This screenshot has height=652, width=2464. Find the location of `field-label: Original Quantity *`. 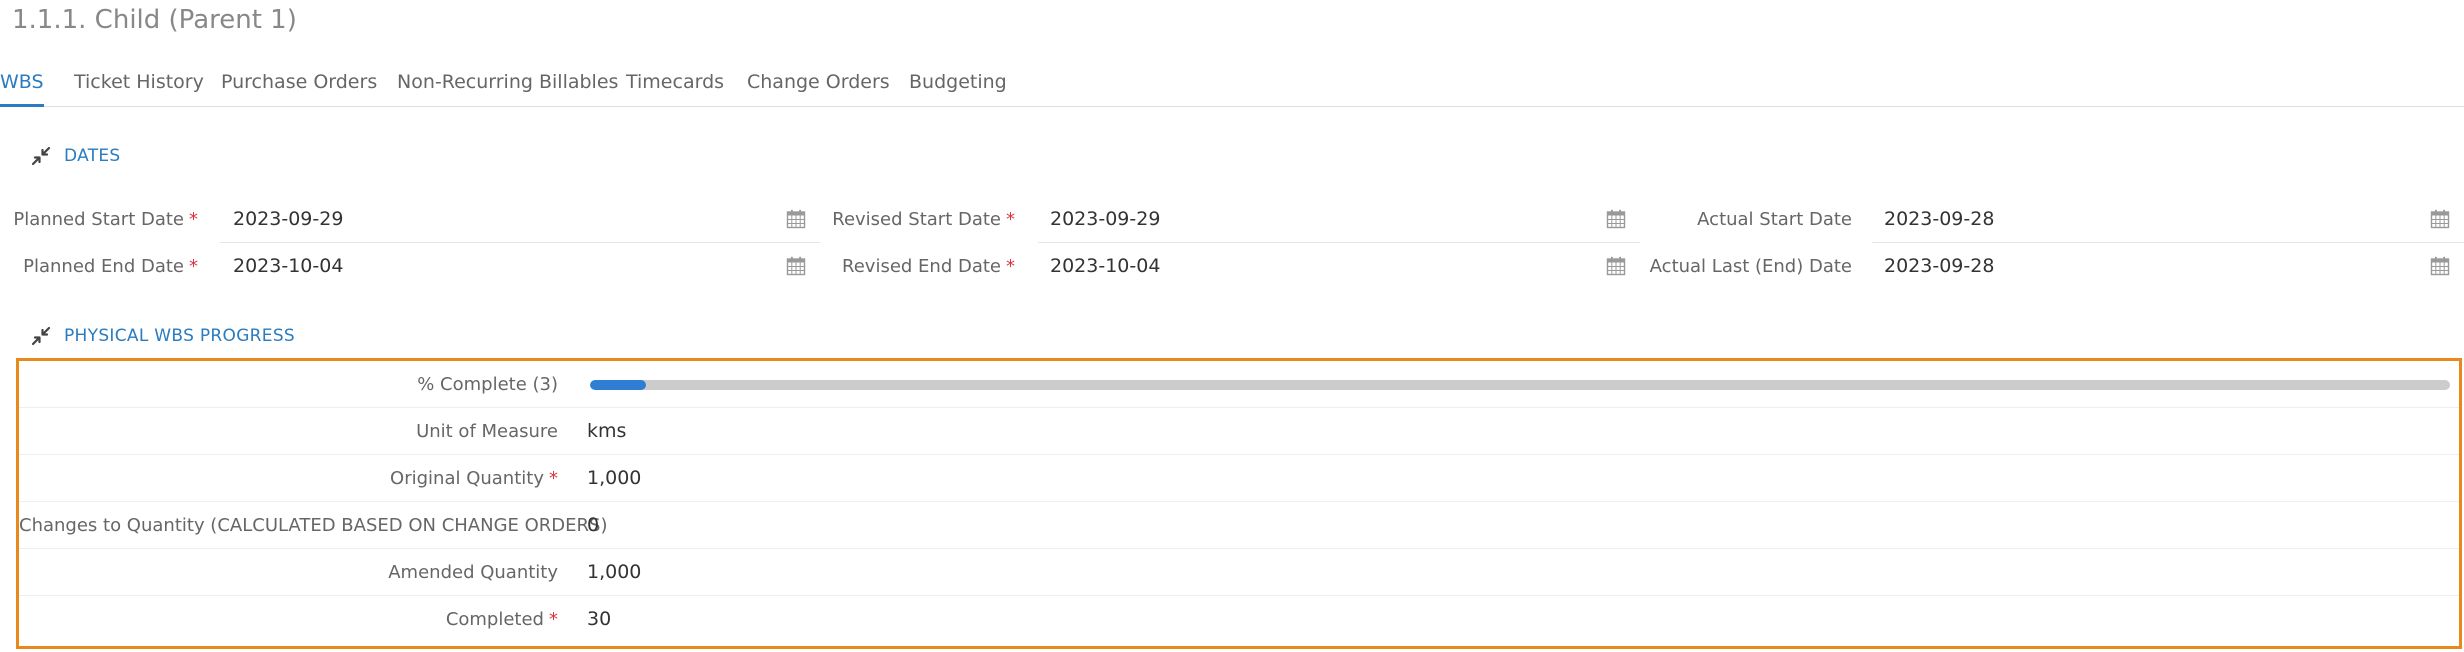

field-label: Original Quantity * is located at coordinates (474, 478).